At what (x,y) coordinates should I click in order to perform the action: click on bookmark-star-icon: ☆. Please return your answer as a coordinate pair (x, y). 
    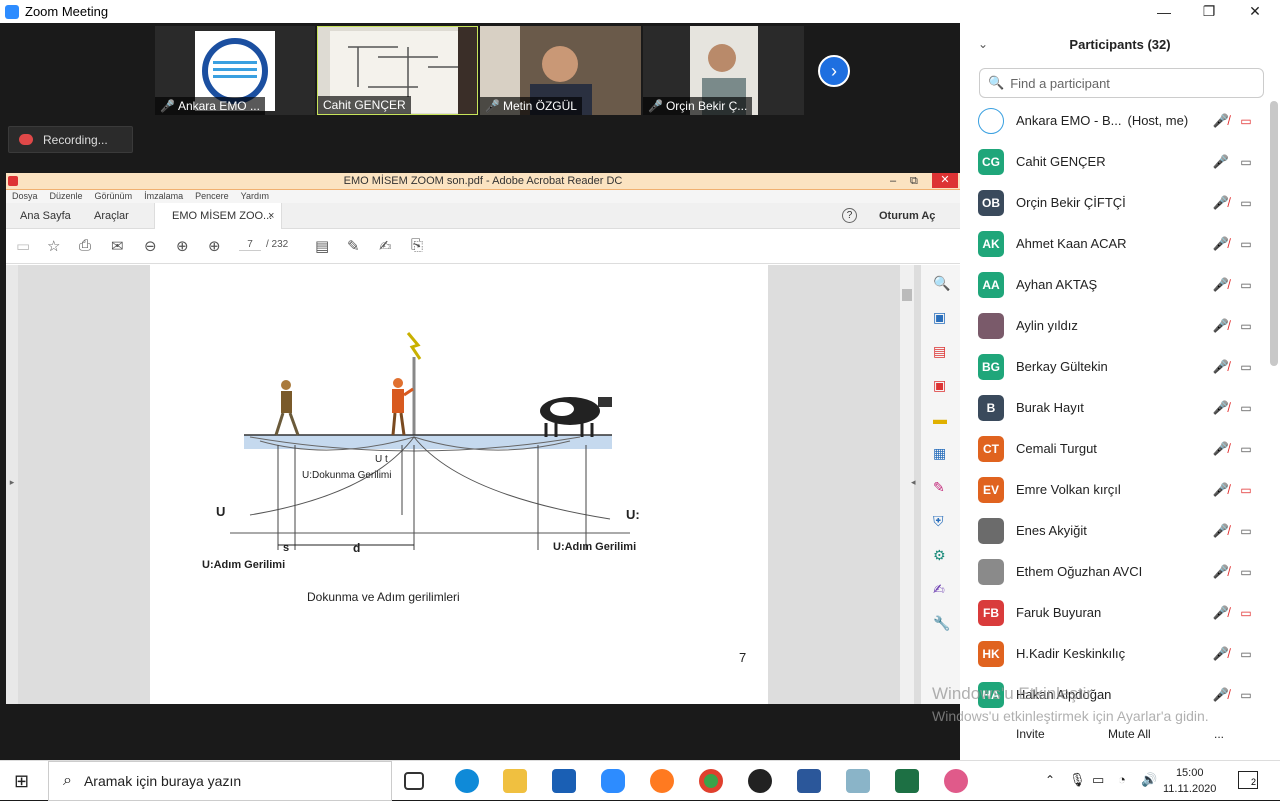
    Looking at the image, I should click on (53, 246).